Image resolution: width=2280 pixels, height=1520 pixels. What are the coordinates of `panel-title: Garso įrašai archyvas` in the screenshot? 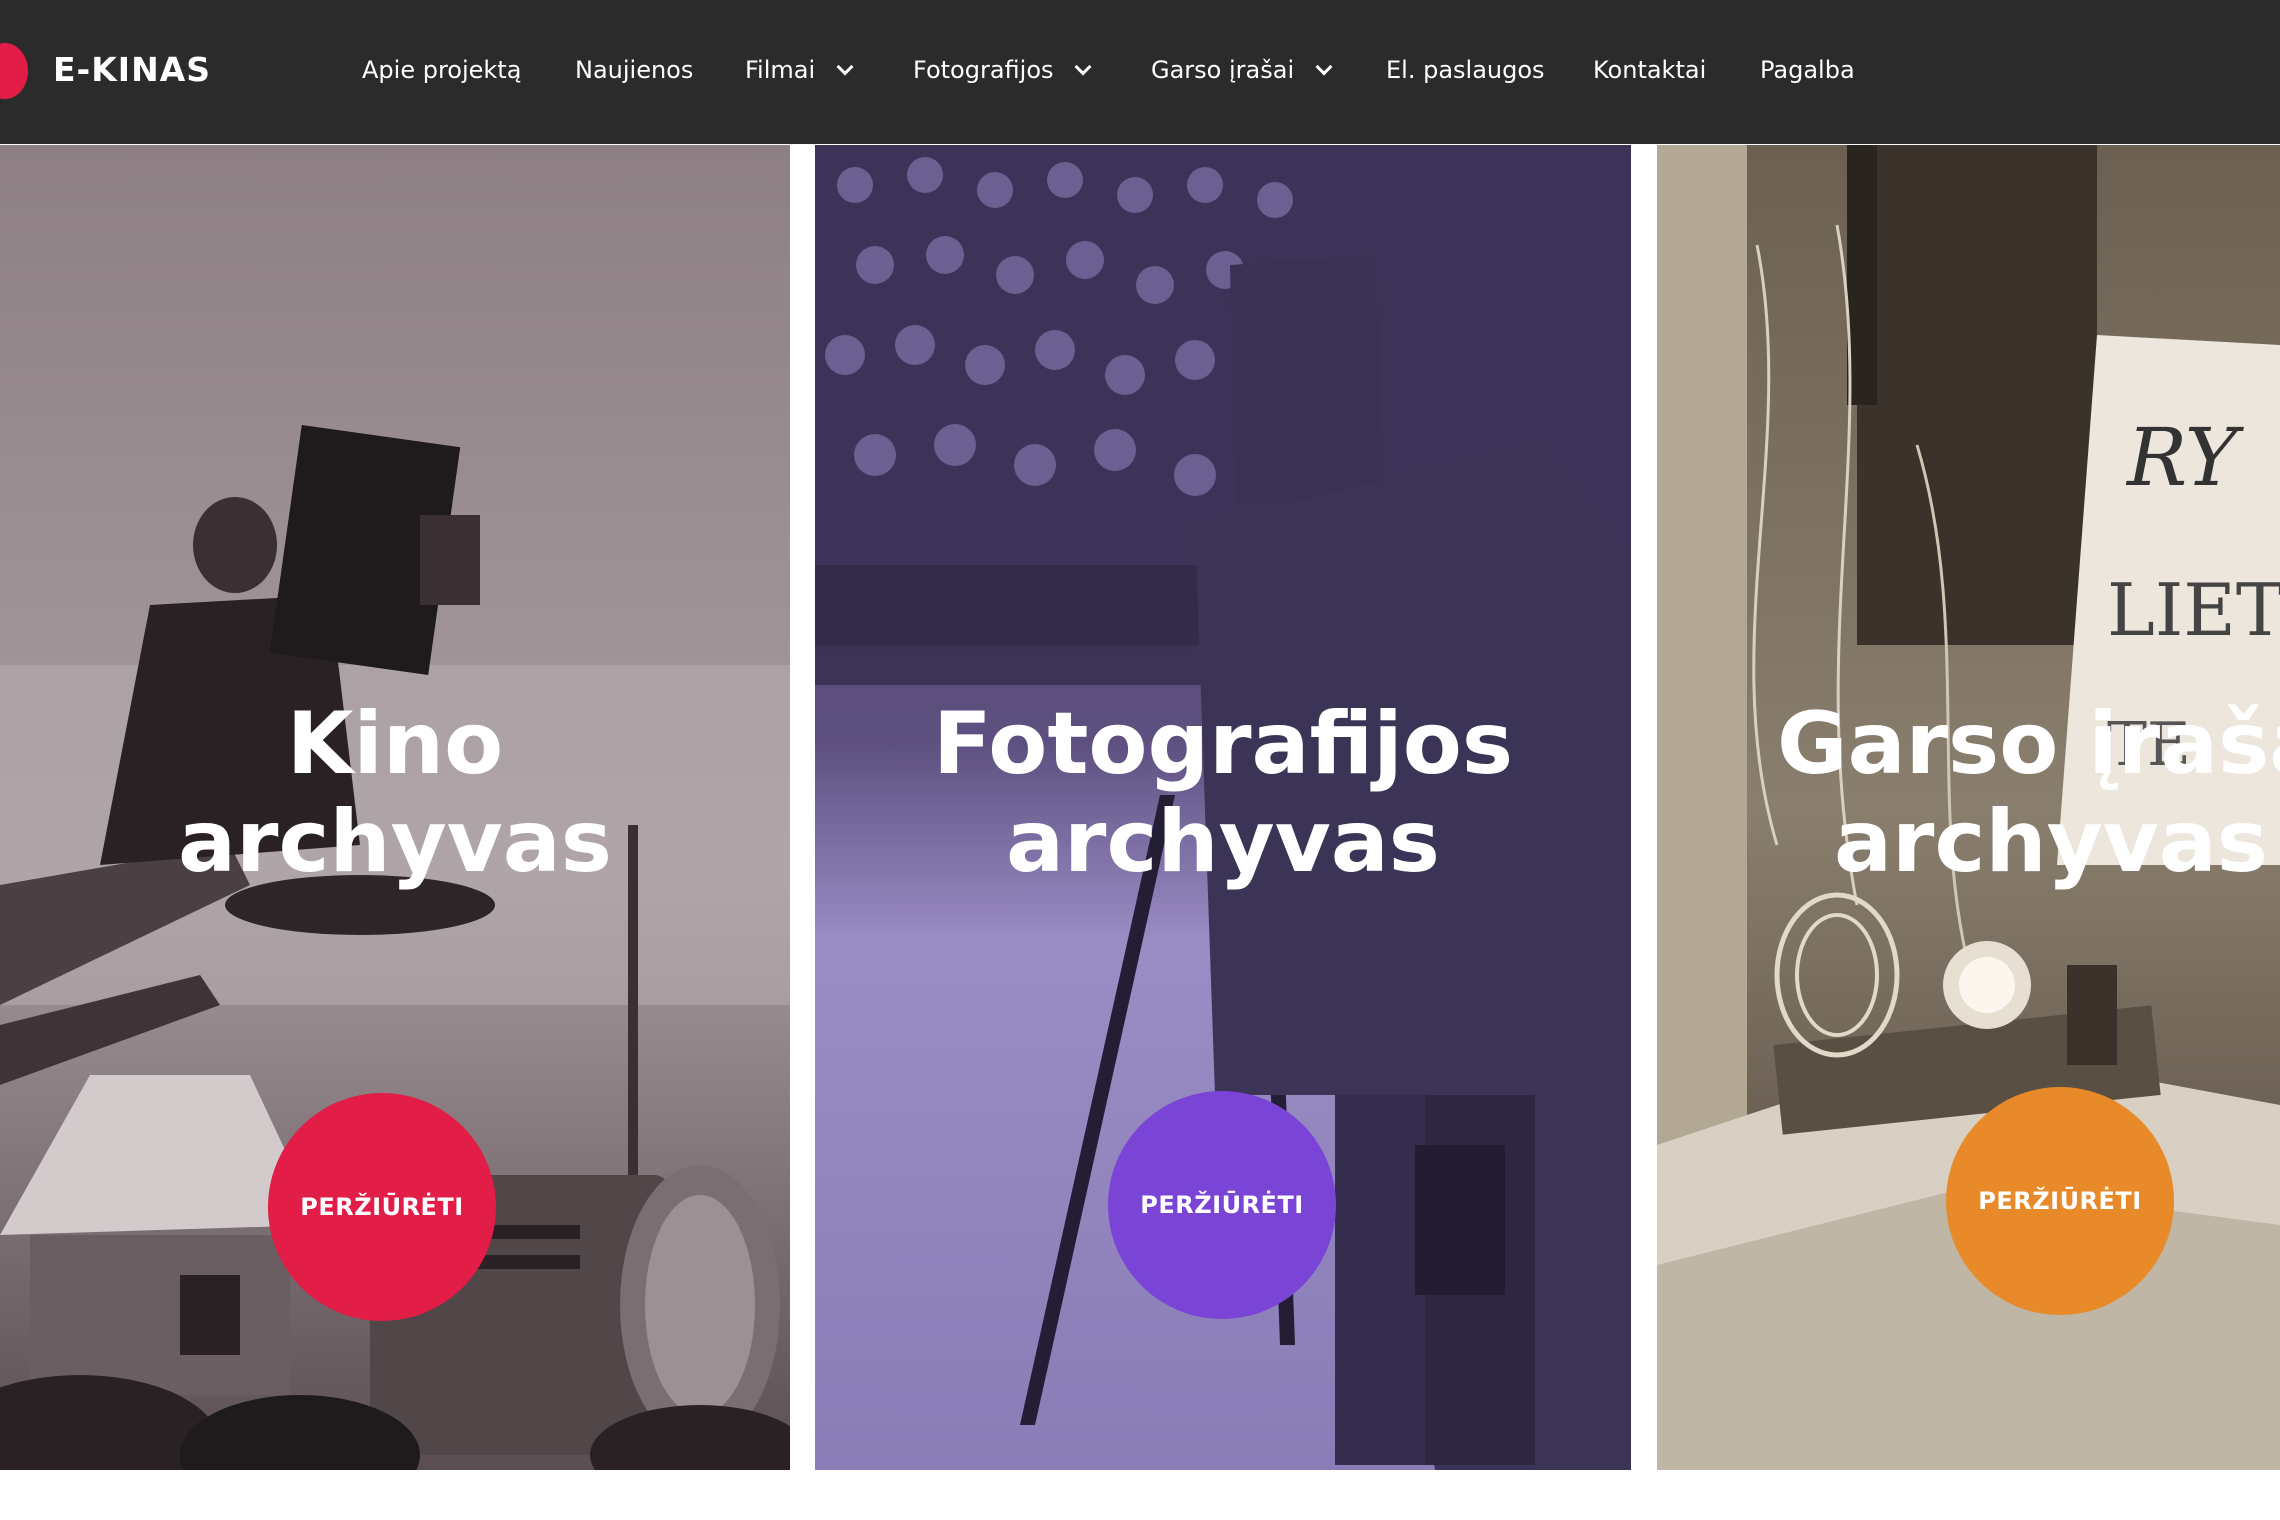 It's located at (2028, 793).